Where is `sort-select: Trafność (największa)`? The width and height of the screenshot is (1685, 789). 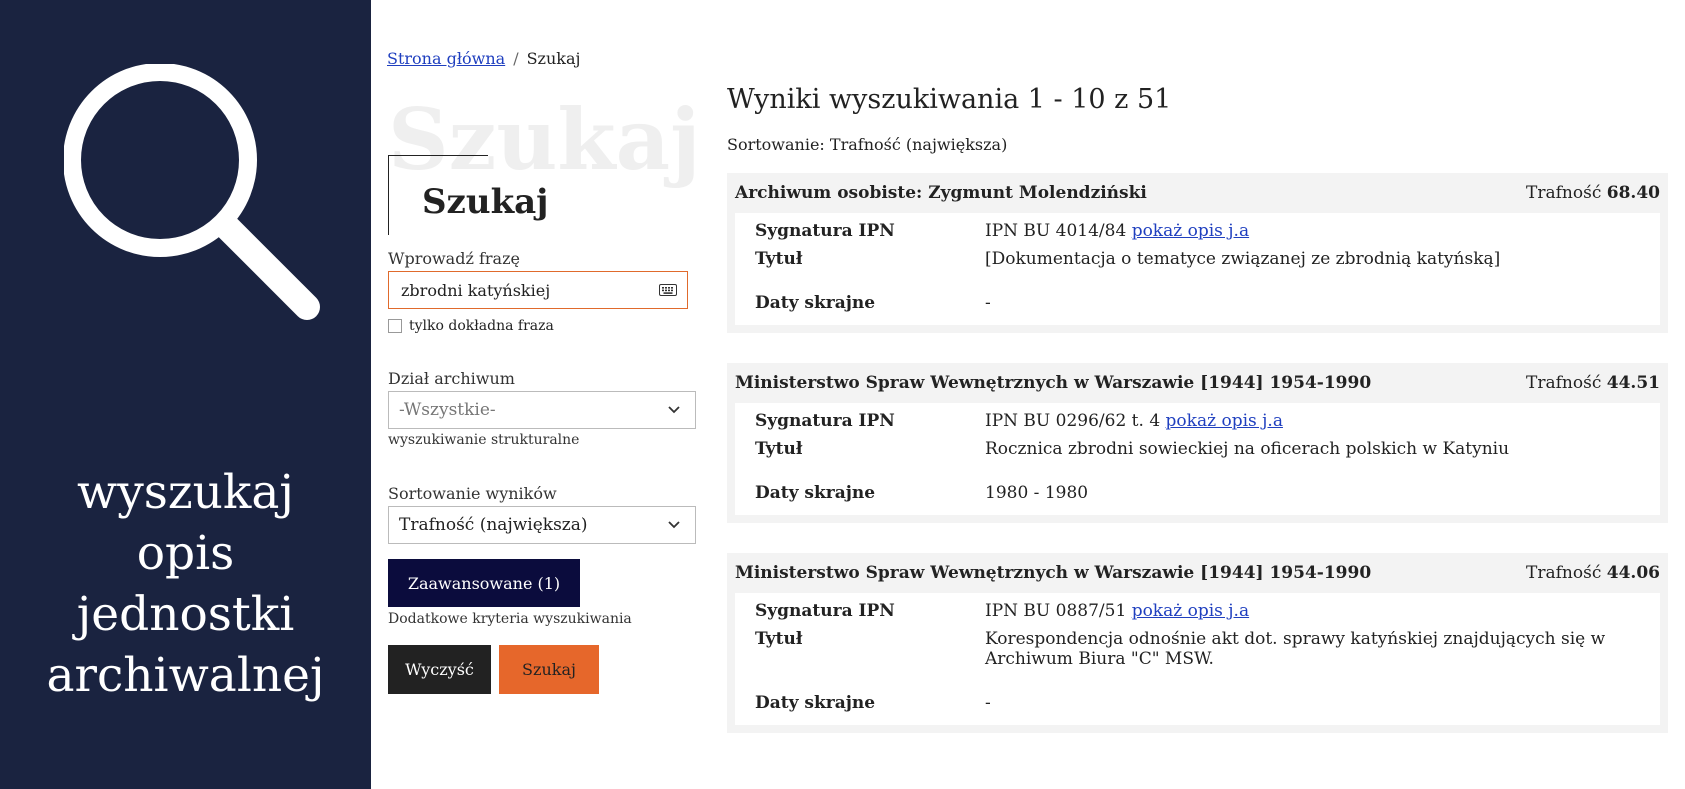
sort-select: Trafność (największa) is located at coordinates (542, 525).